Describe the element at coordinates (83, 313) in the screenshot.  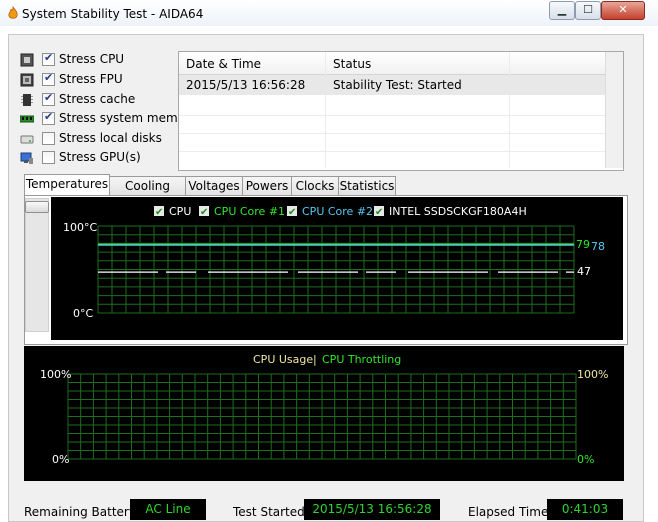
I see `y-axis-min-label: 0°C` at that location.